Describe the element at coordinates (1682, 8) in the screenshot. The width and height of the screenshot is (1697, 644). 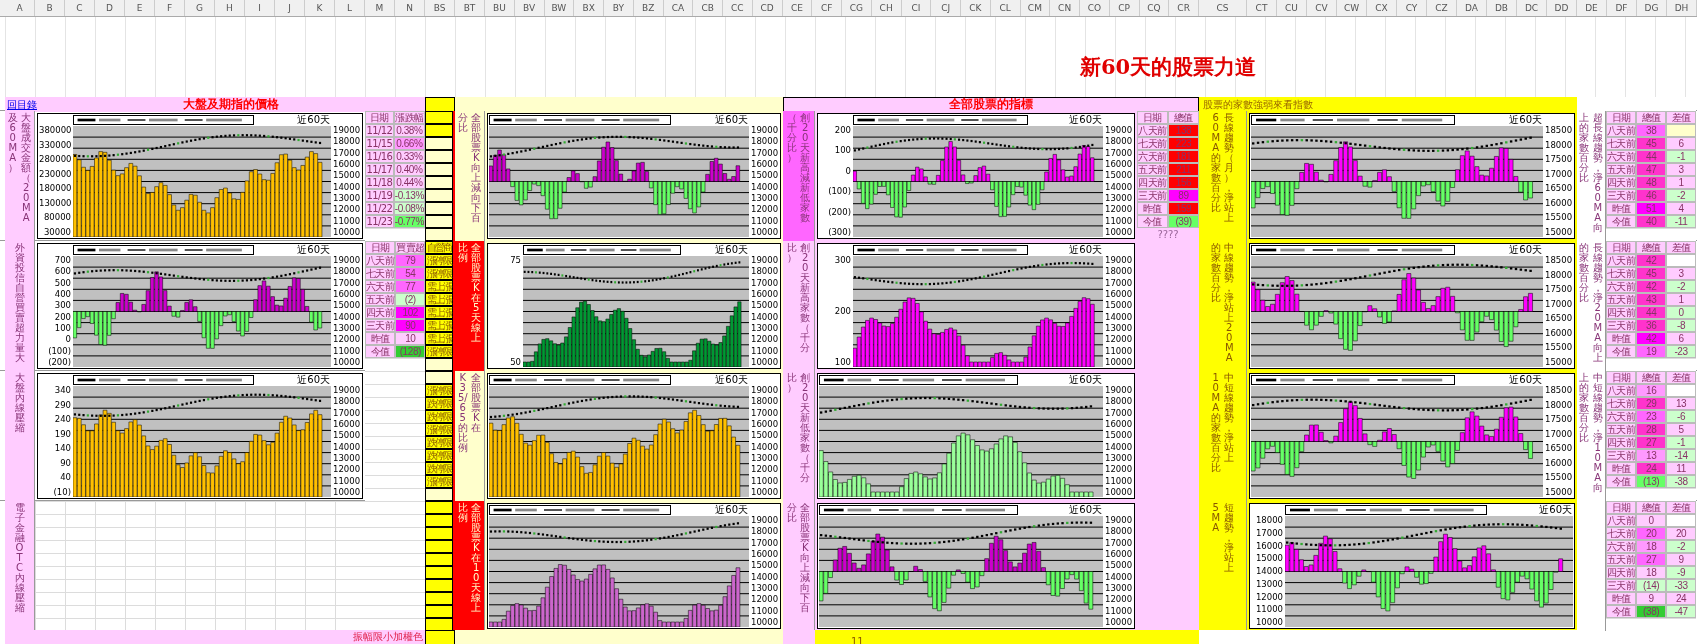
I see `column-header: DH` at that location.